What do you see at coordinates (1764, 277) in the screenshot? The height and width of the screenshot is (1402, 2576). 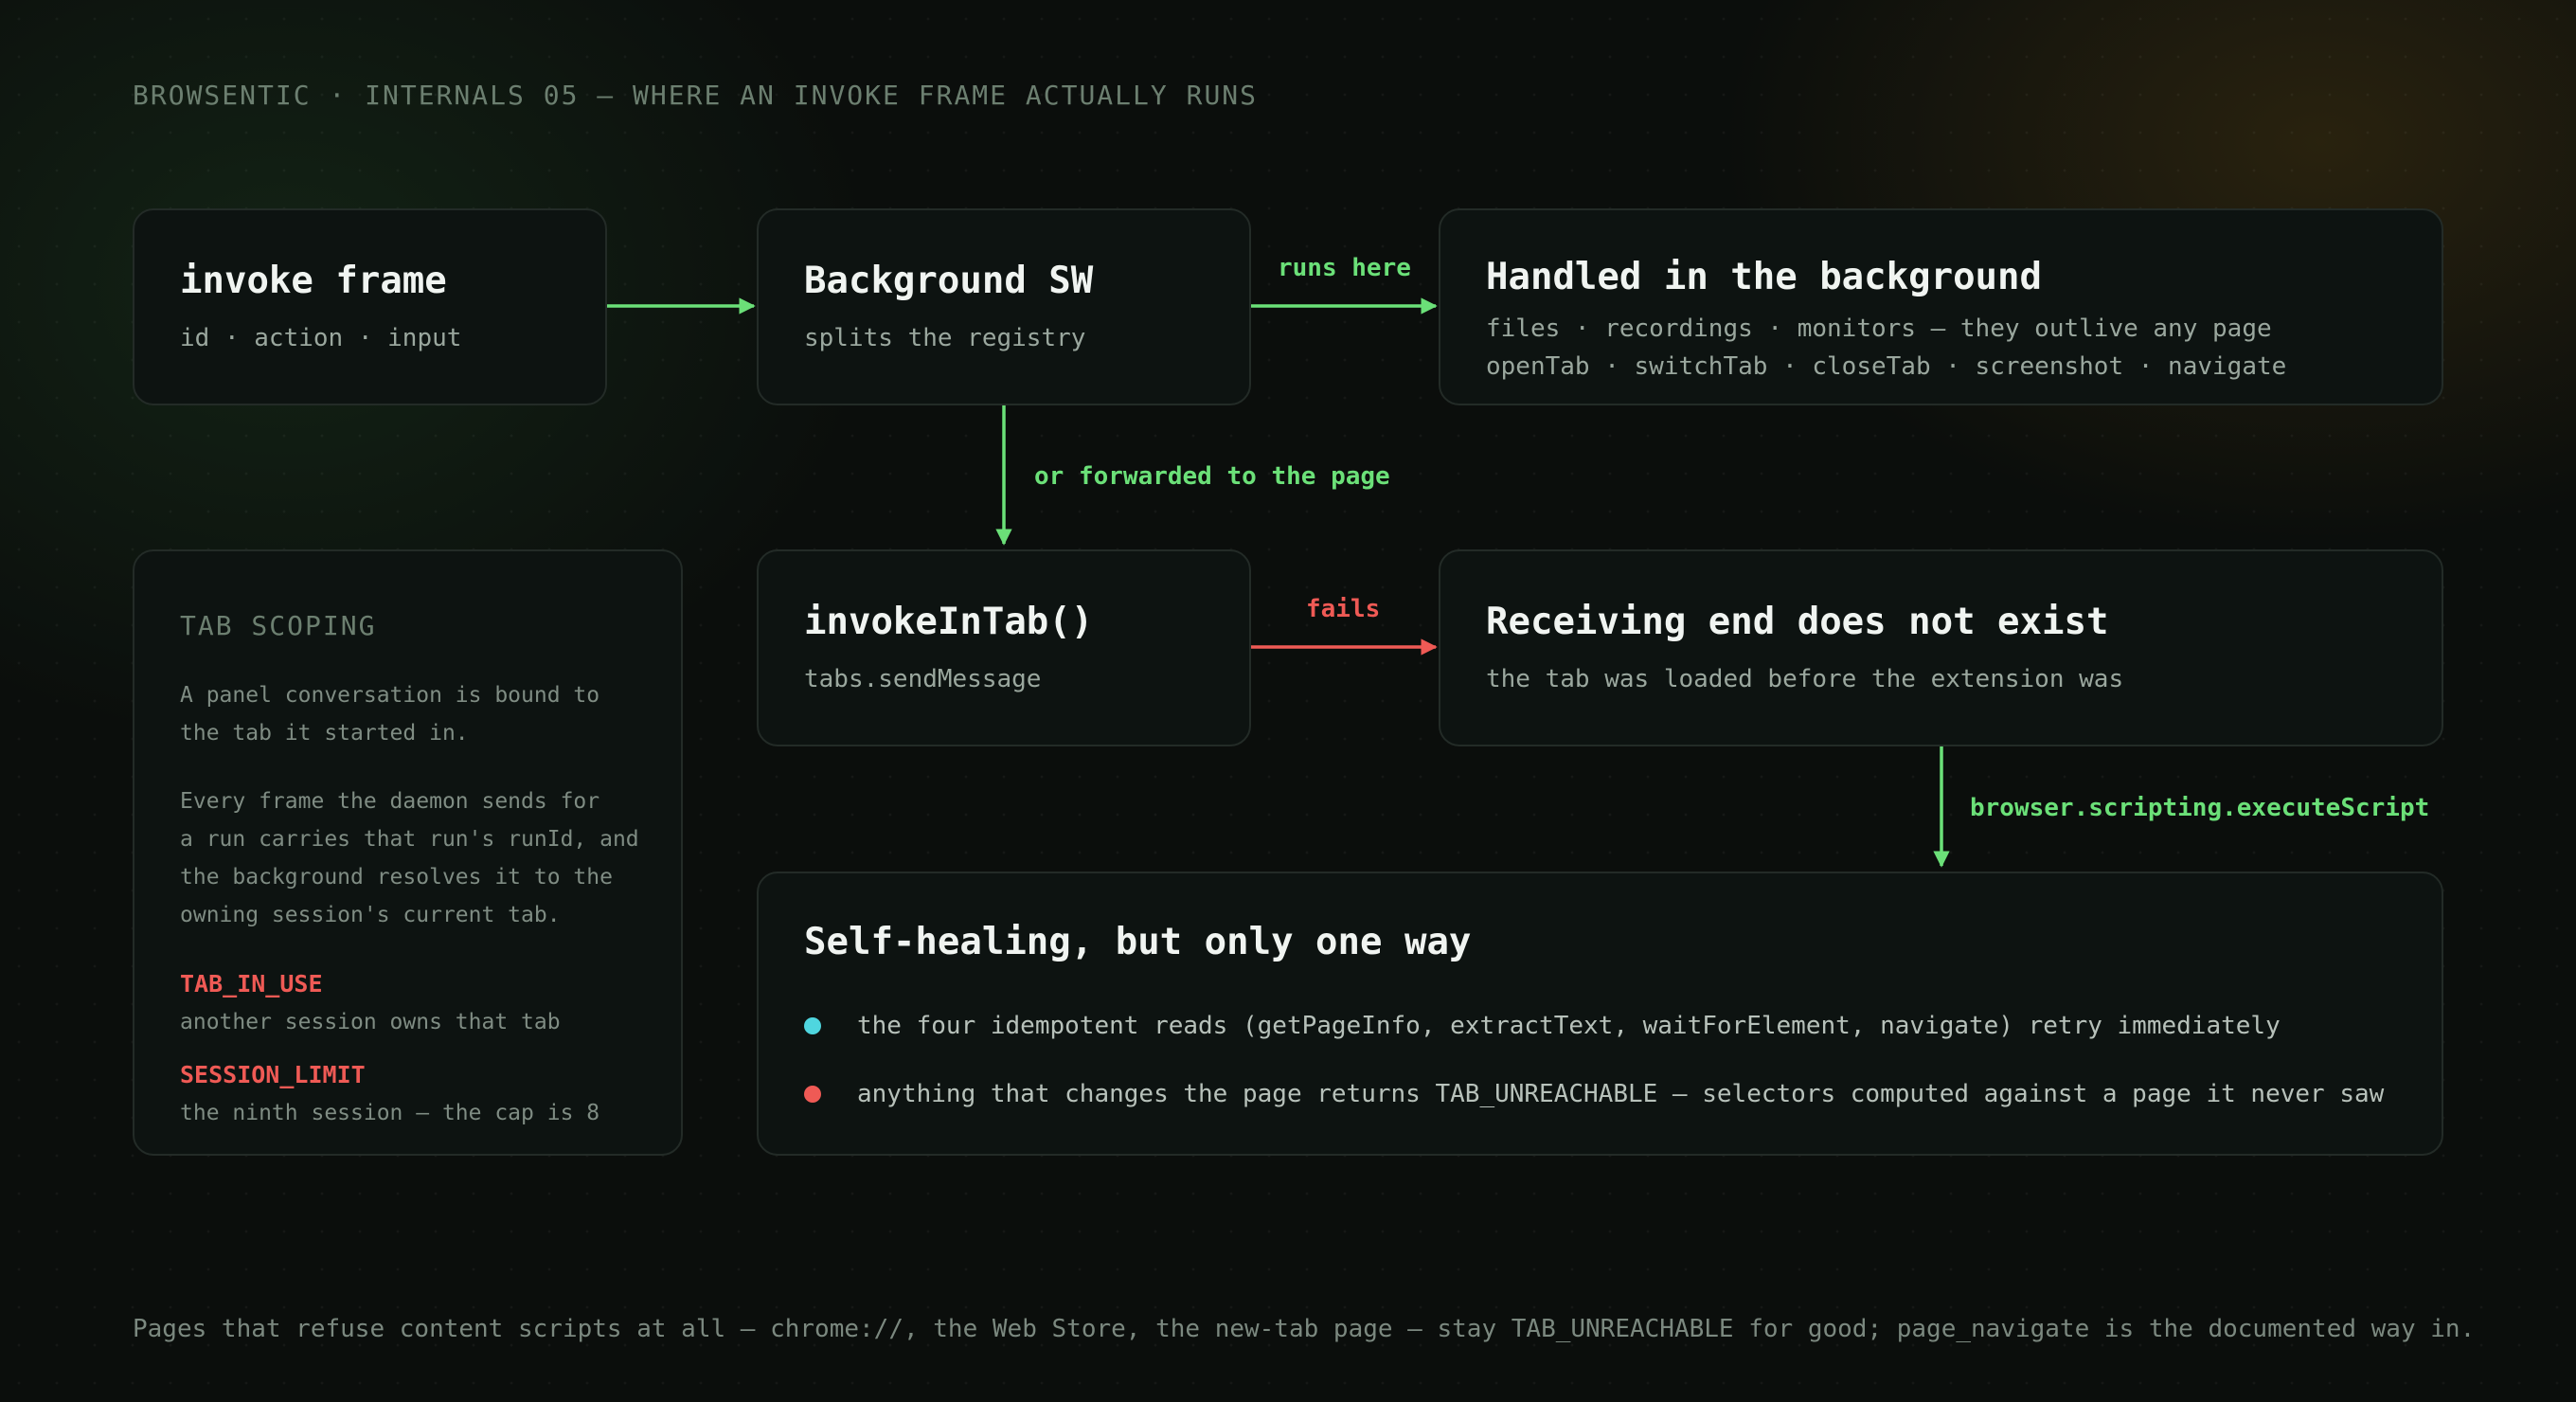 I see `node-title: Handled in the background` at bounding box center [1764, 277].